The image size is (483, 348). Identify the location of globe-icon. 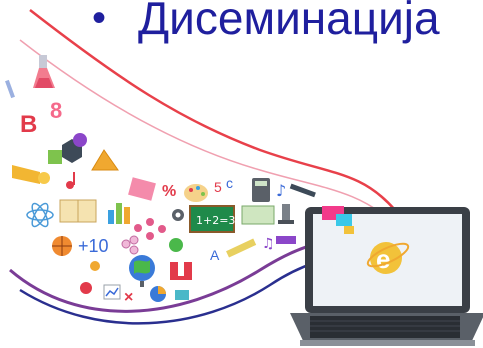
(142, 271).